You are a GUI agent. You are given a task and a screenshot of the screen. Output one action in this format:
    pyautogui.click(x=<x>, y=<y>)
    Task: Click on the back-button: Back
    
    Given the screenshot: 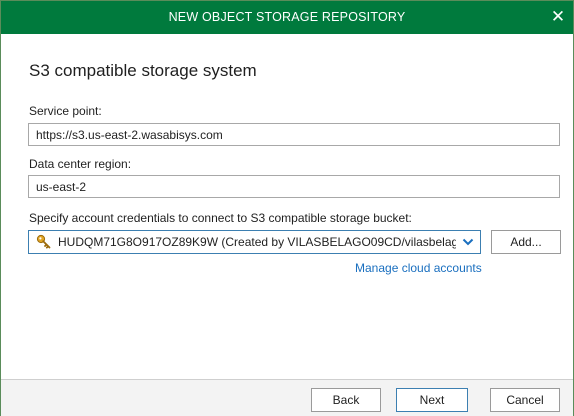 What is the action you would take?
    pyautogui.click(x=346, y=400)
    